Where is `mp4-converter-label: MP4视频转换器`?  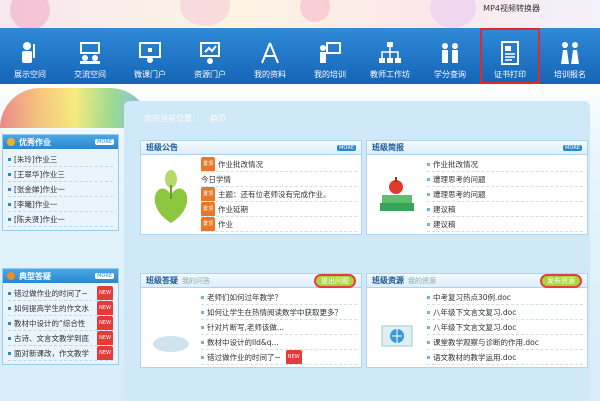
mp4-converter-label: MP4视频转换器 is located at coordinates (511, 8).